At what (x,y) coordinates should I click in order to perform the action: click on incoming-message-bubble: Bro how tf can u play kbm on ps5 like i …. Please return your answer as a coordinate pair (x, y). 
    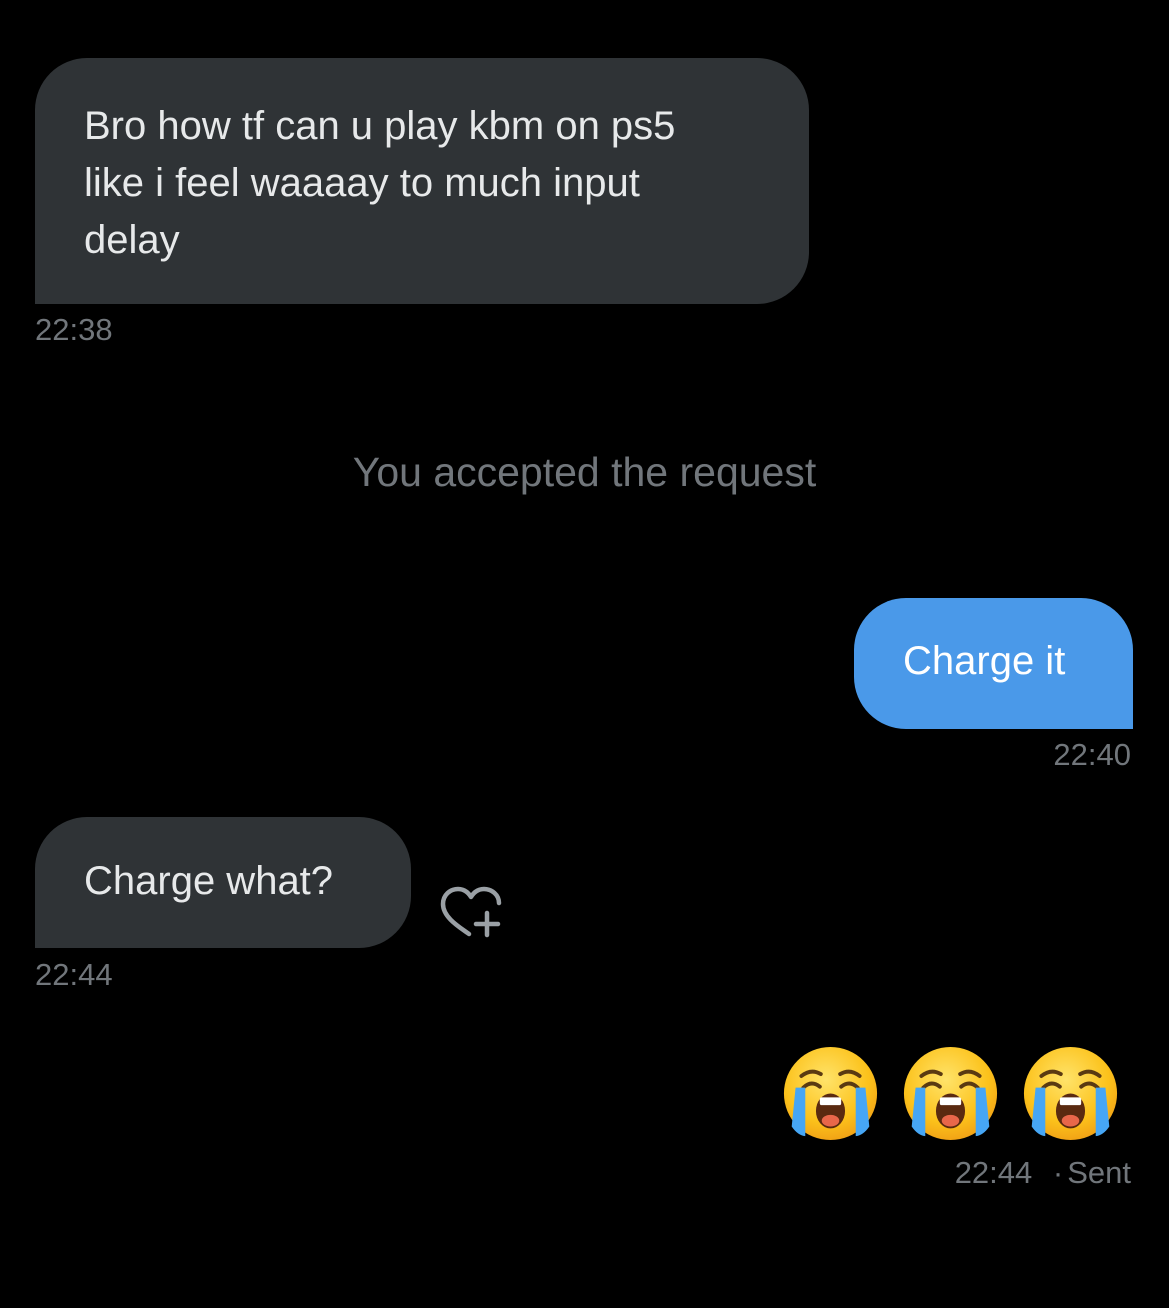
    Looking at the image, I should click on (422, 181).